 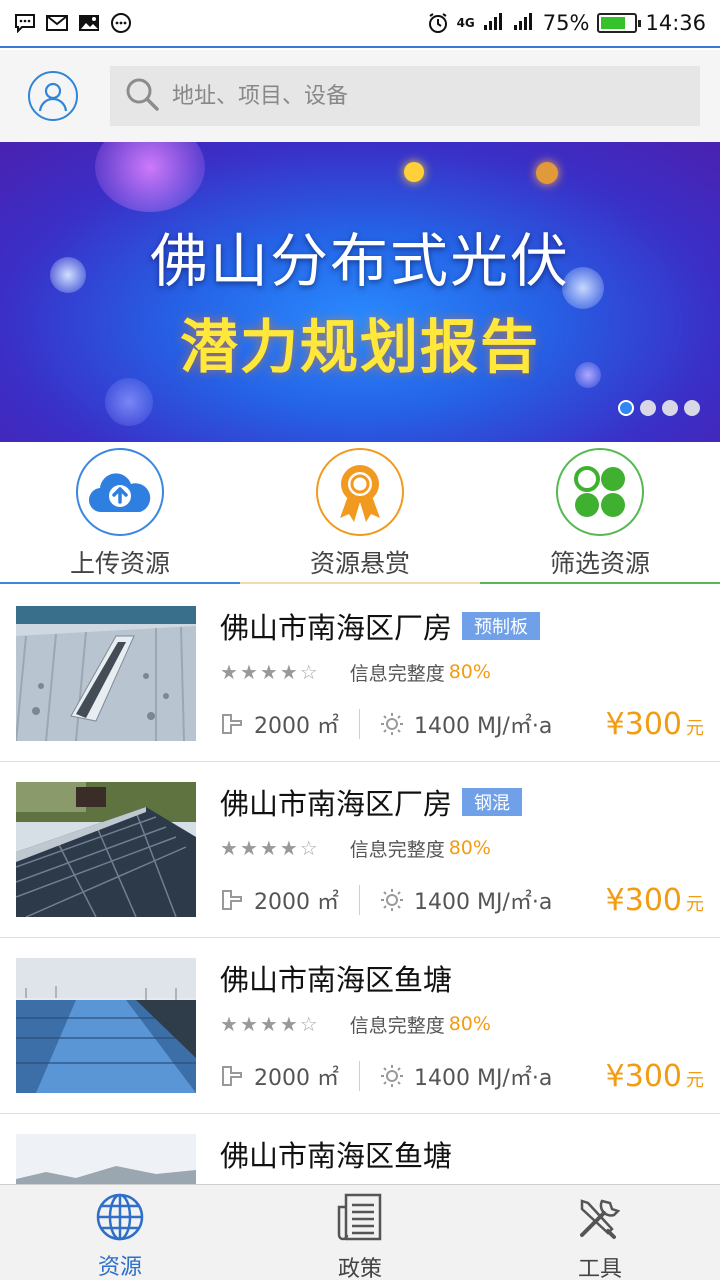 I want to click on mail-icon, so click(x=57, y=23).